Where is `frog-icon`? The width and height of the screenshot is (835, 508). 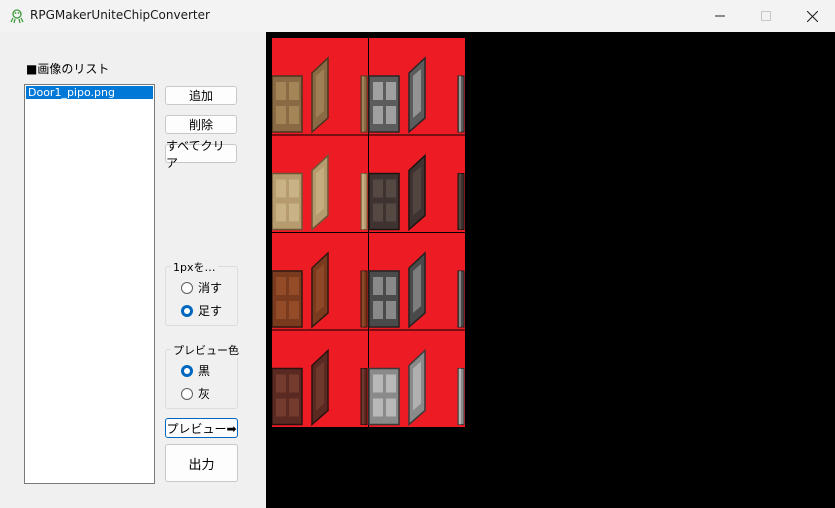 frog-icon is located at coordinates (17, 16).